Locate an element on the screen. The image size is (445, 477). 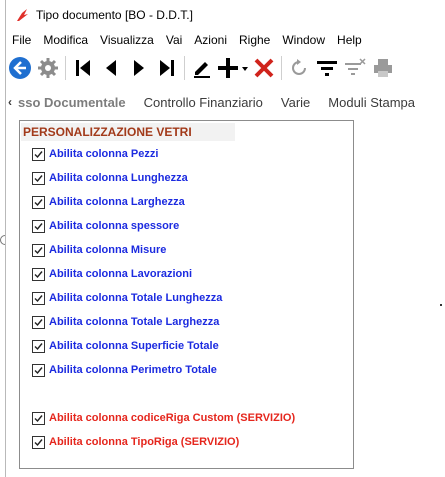
last-record-icon is located at coordinates (167, 68).